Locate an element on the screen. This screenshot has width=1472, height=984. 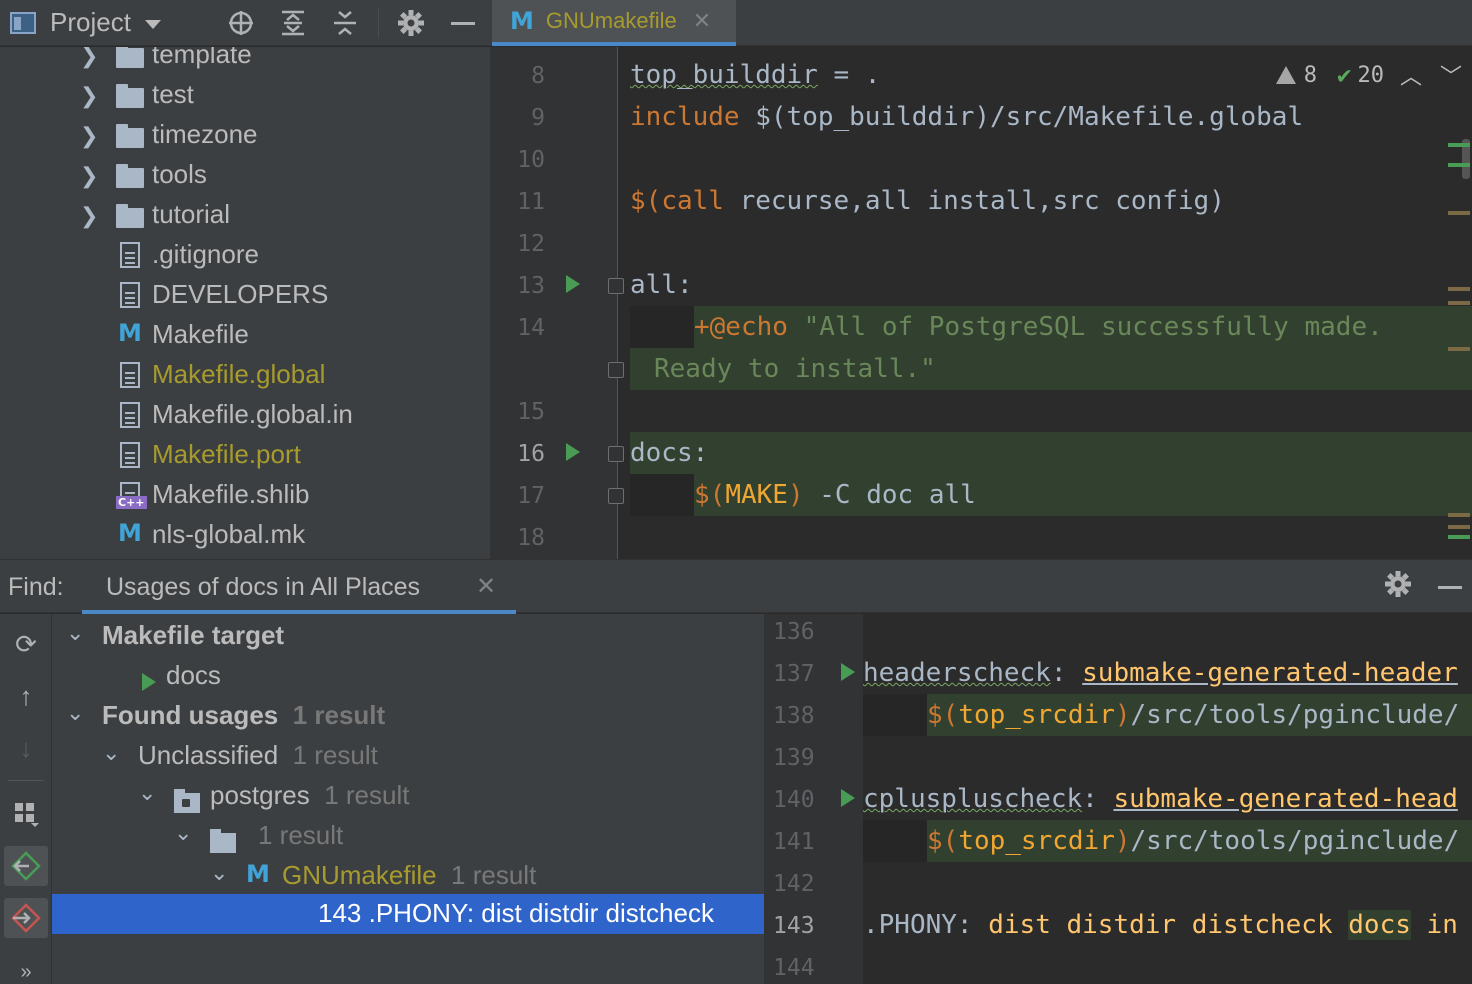
usage-highlight is located at coordinates (1051, 453).